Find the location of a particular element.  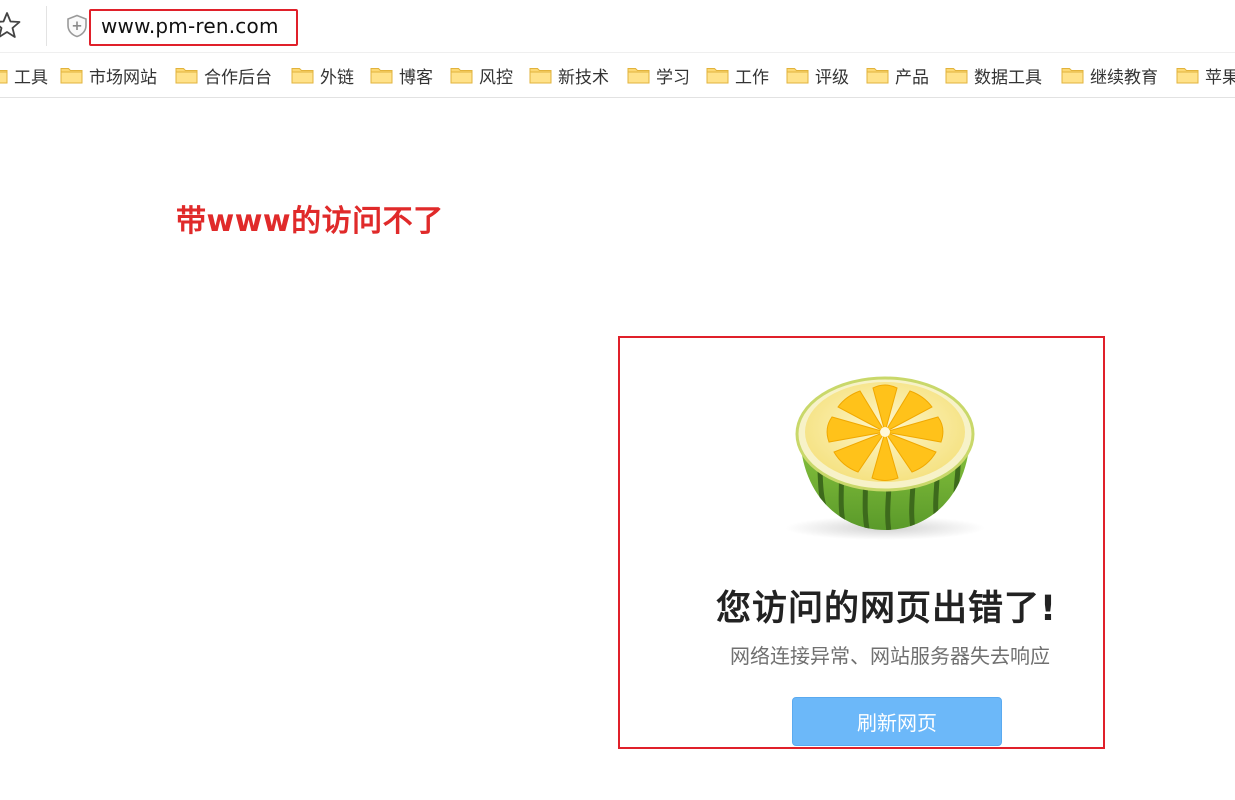

bookmark-folder-work: 工作 is located at coordinates (737, 75).